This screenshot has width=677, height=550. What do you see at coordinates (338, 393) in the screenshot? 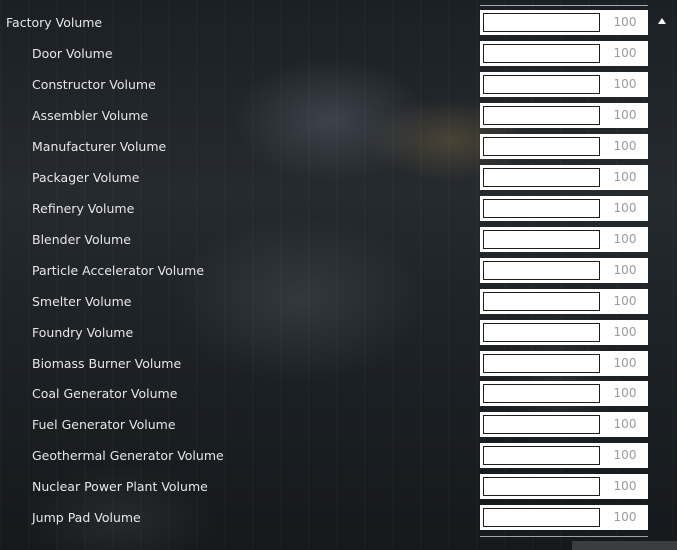
I see `volume-row: Coal Generator Volume 100` at bounding box center [338, 393].